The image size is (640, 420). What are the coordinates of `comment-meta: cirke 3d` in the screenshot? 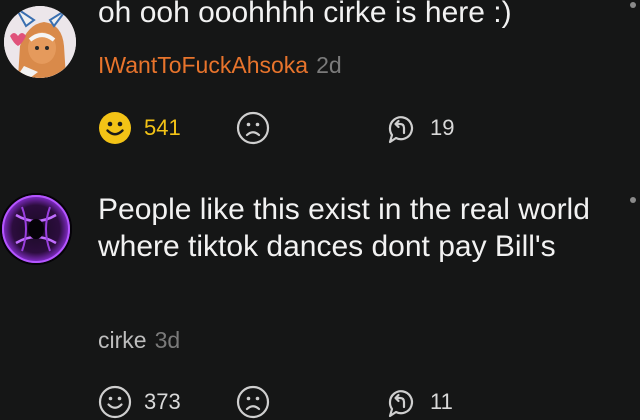 It's located at (139, 340).